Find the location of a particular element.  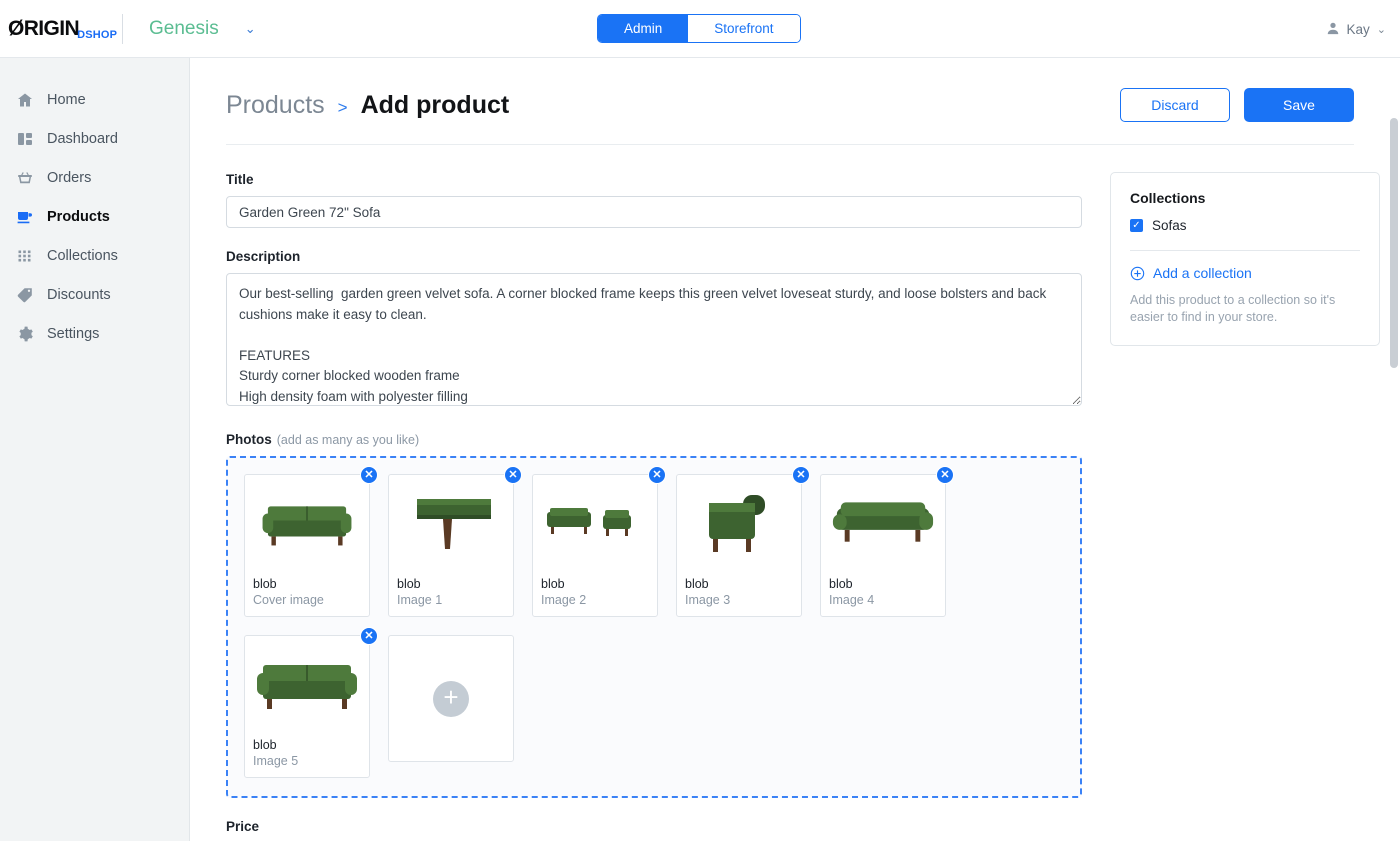

brand-logo: ØRIGIN DSHOP is located at coordinates (58, 29).